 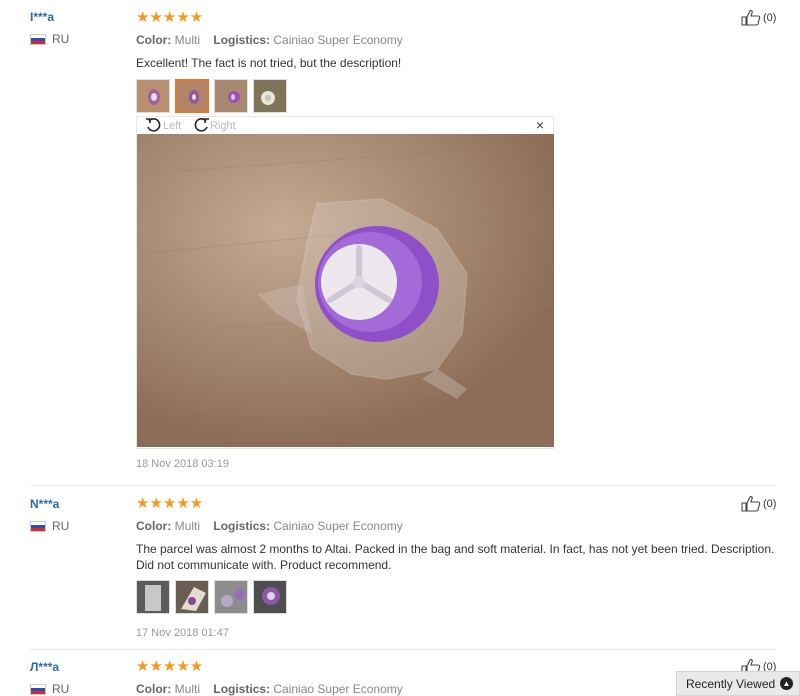 What do you see at coordinates (223, 125) in the screenshot?
I see `rotate-right-label: Right` at bounding box center [223, 125].